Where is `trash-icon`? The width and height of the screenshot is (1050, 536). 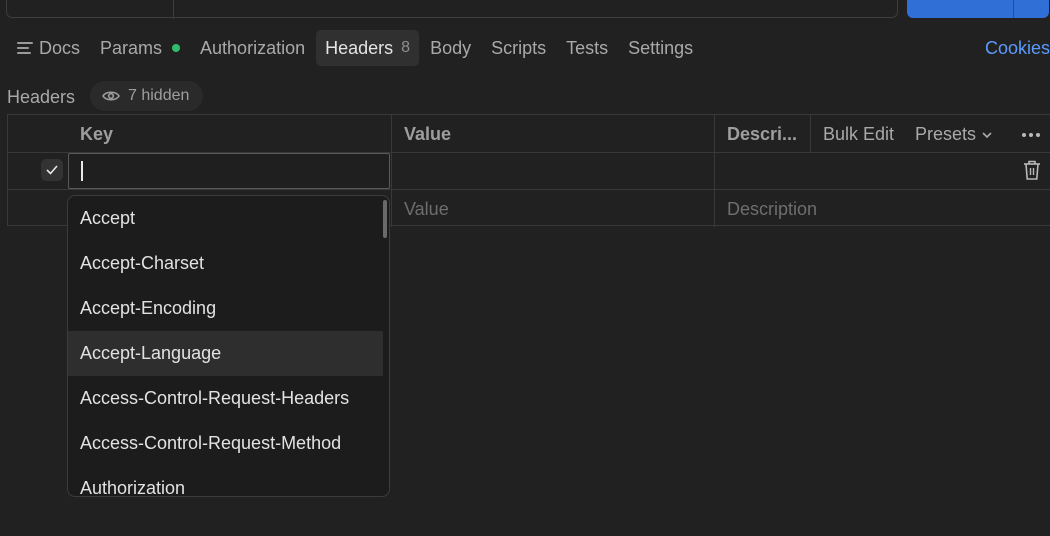 trash-icon is located at coordinates (1032, 170).